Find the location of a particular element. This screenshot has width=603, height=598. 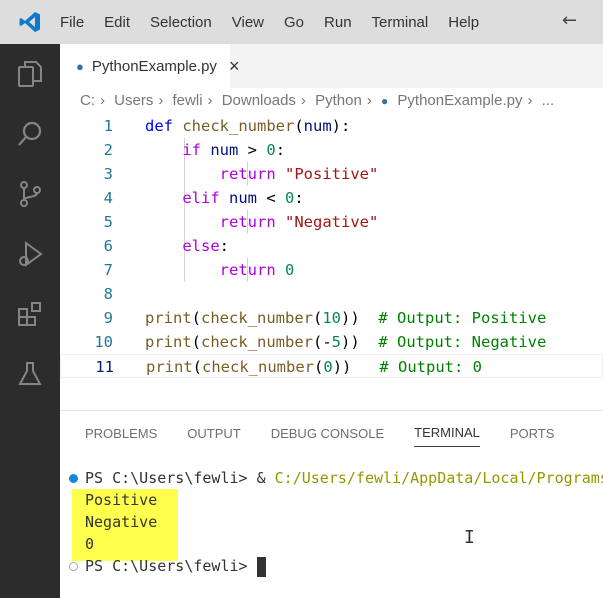

line-number: 9 is located at coordinates (108, 318).